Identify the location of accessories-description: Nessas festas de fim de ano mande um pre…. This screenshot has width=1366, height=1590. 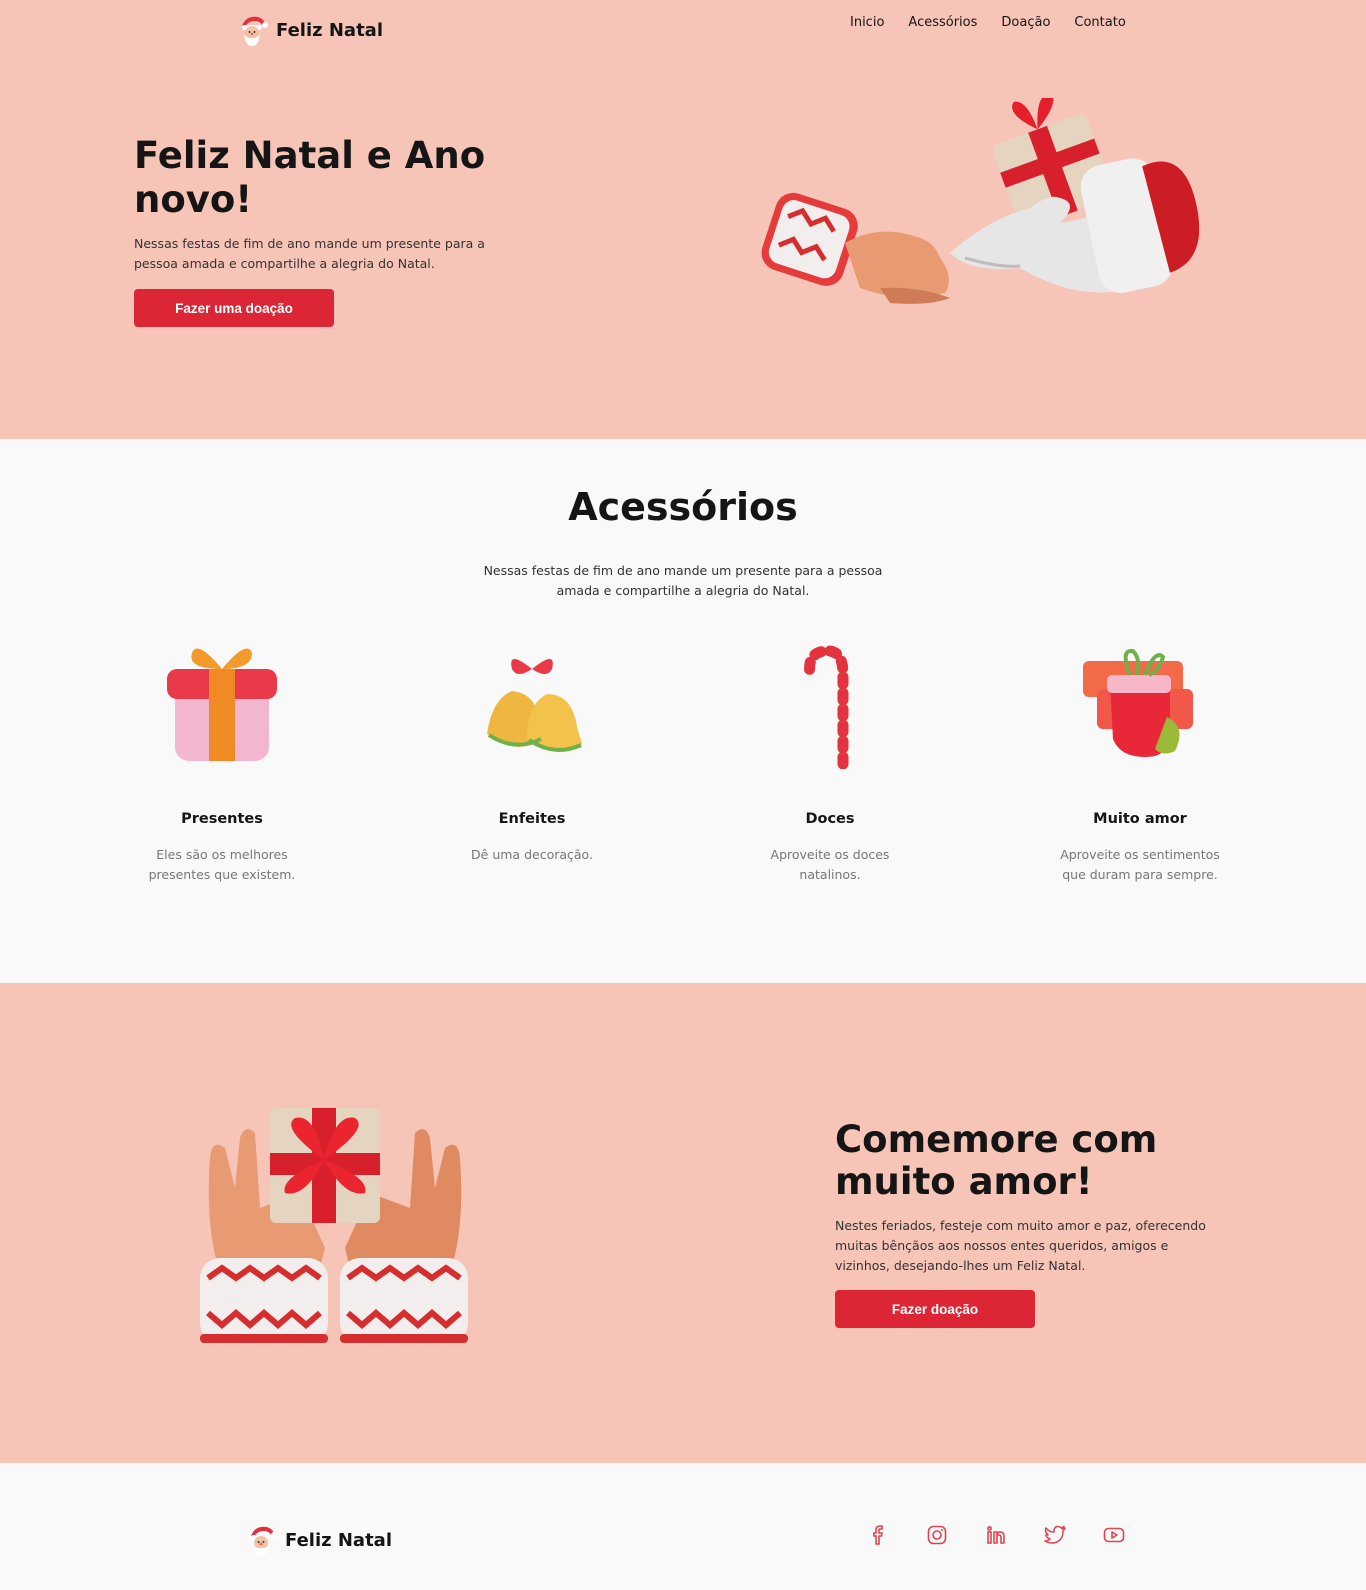
(683, 580).